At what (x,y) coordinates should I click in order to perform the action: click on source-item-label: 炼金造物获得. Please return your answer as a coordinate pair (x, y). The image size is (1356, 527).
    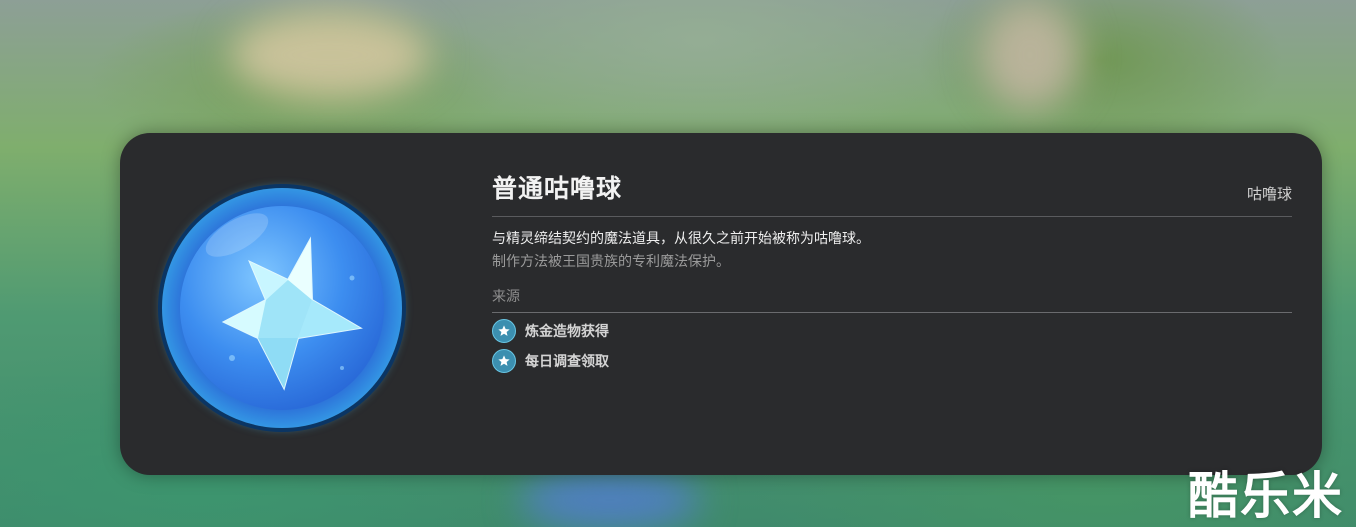
    Looking at the image, I should click on (567, 332).